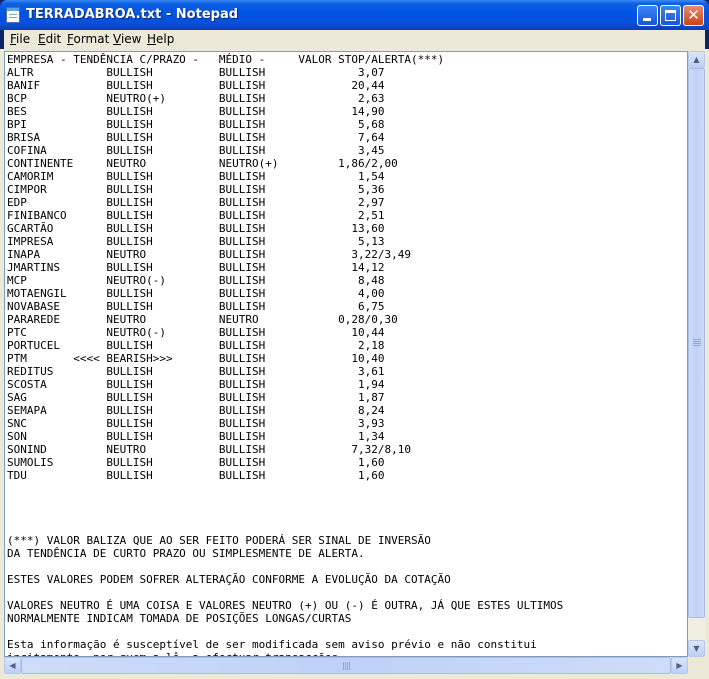  I want to click on size-grip, so click(696, 665).